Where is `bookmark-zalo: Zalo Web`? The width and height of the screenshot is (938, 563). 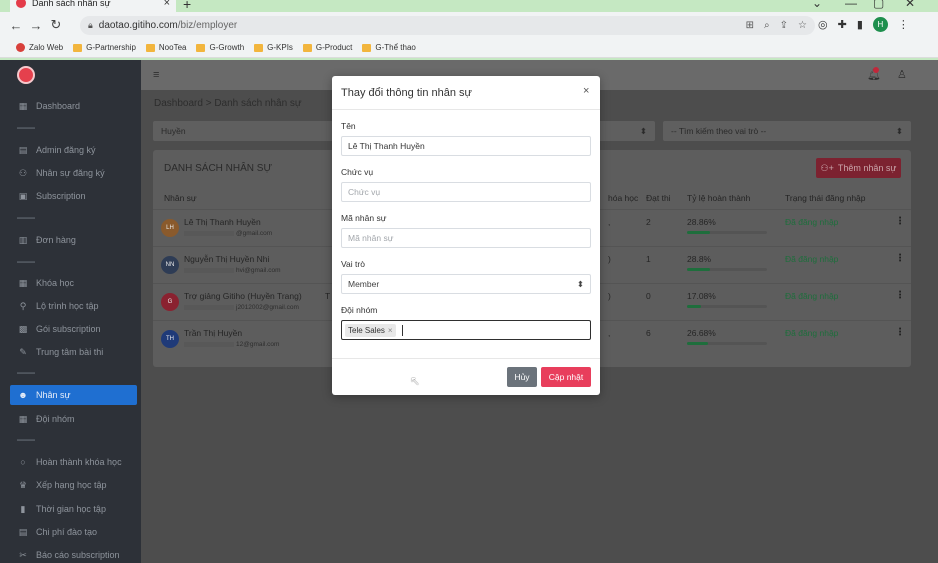 bookmark-zalo: Zalo Web is located at coordinates (39, 47).